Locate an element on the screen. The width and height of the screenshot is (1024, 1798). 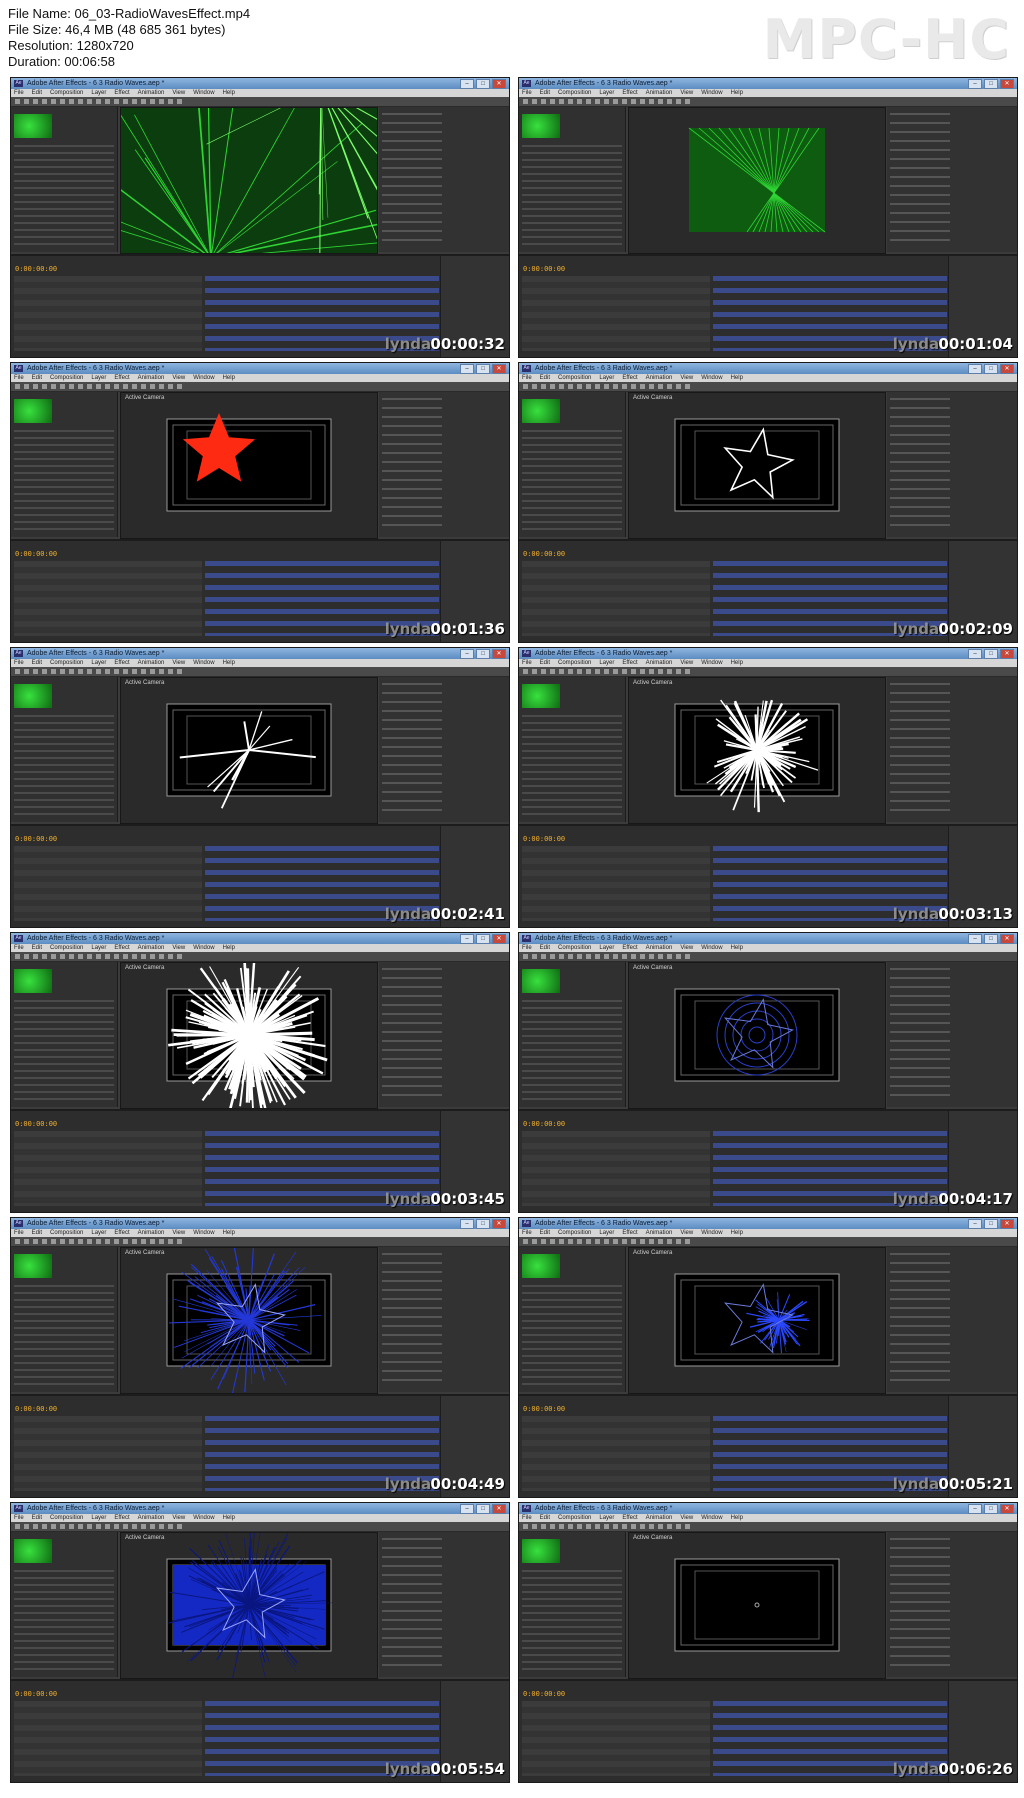
ray-line is located at coordinates (756, 732).